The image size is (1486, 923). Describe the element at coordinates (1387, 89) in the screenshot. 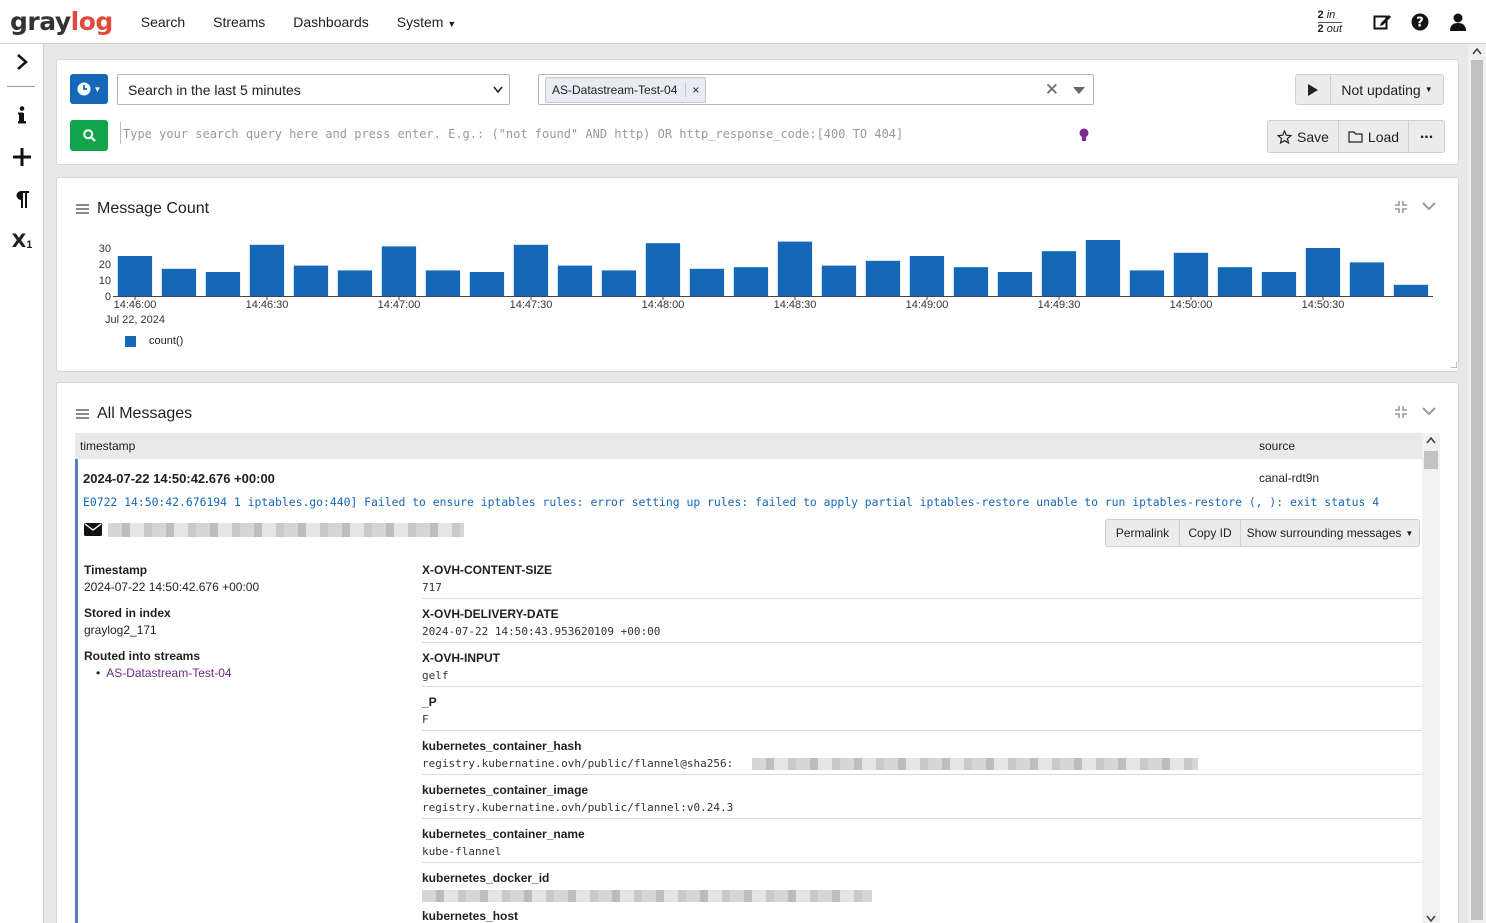

I see `refresh-interval-dropdown: Not updating ▼` at that location.